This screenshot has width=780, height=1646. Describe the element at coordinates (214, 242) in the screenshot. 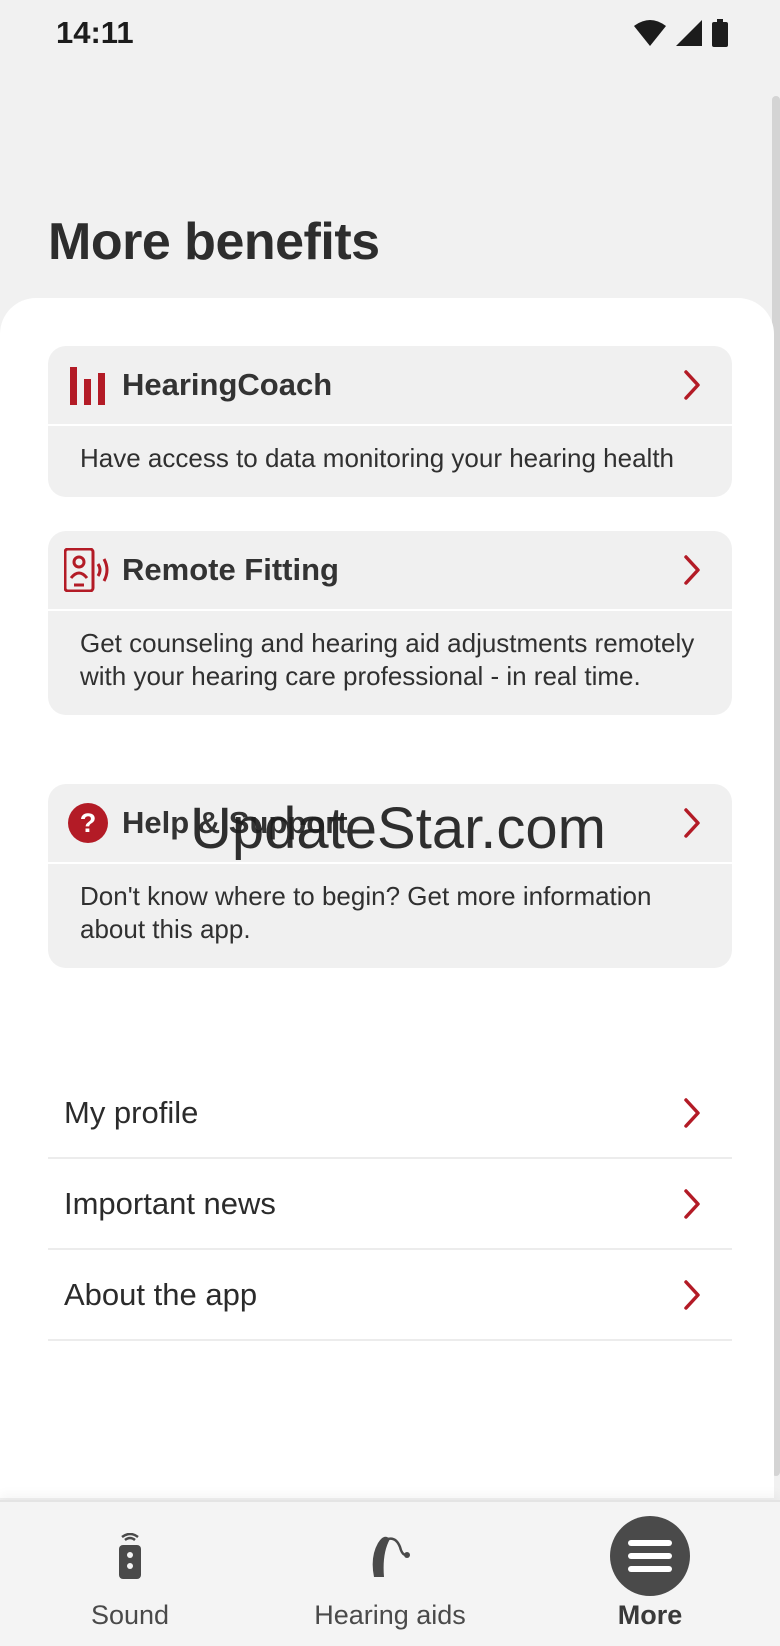

I see `page-title: More benefits` at that location.